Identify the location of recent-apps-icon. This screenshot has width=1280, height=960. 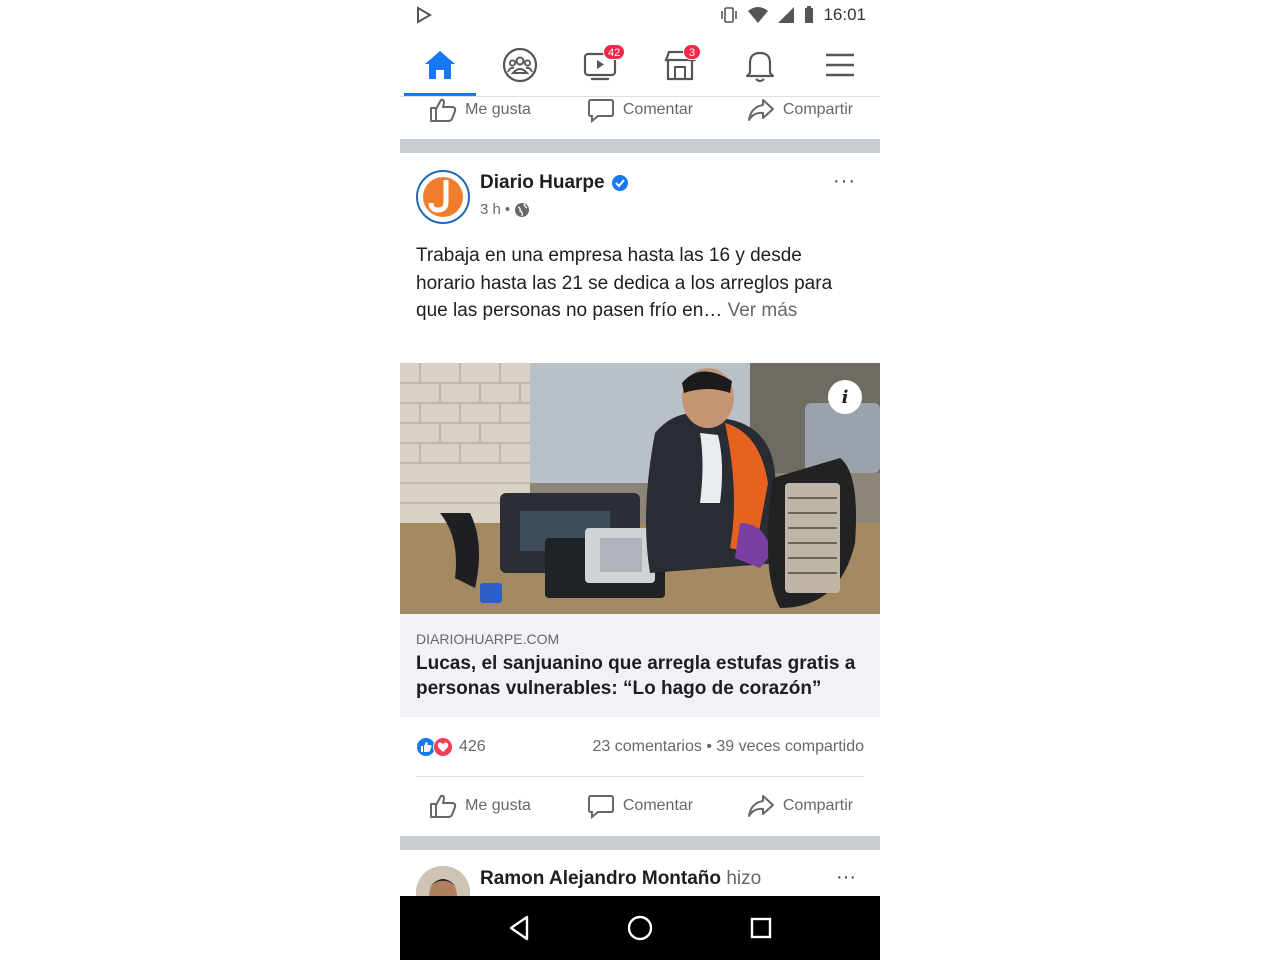
(761, 928).